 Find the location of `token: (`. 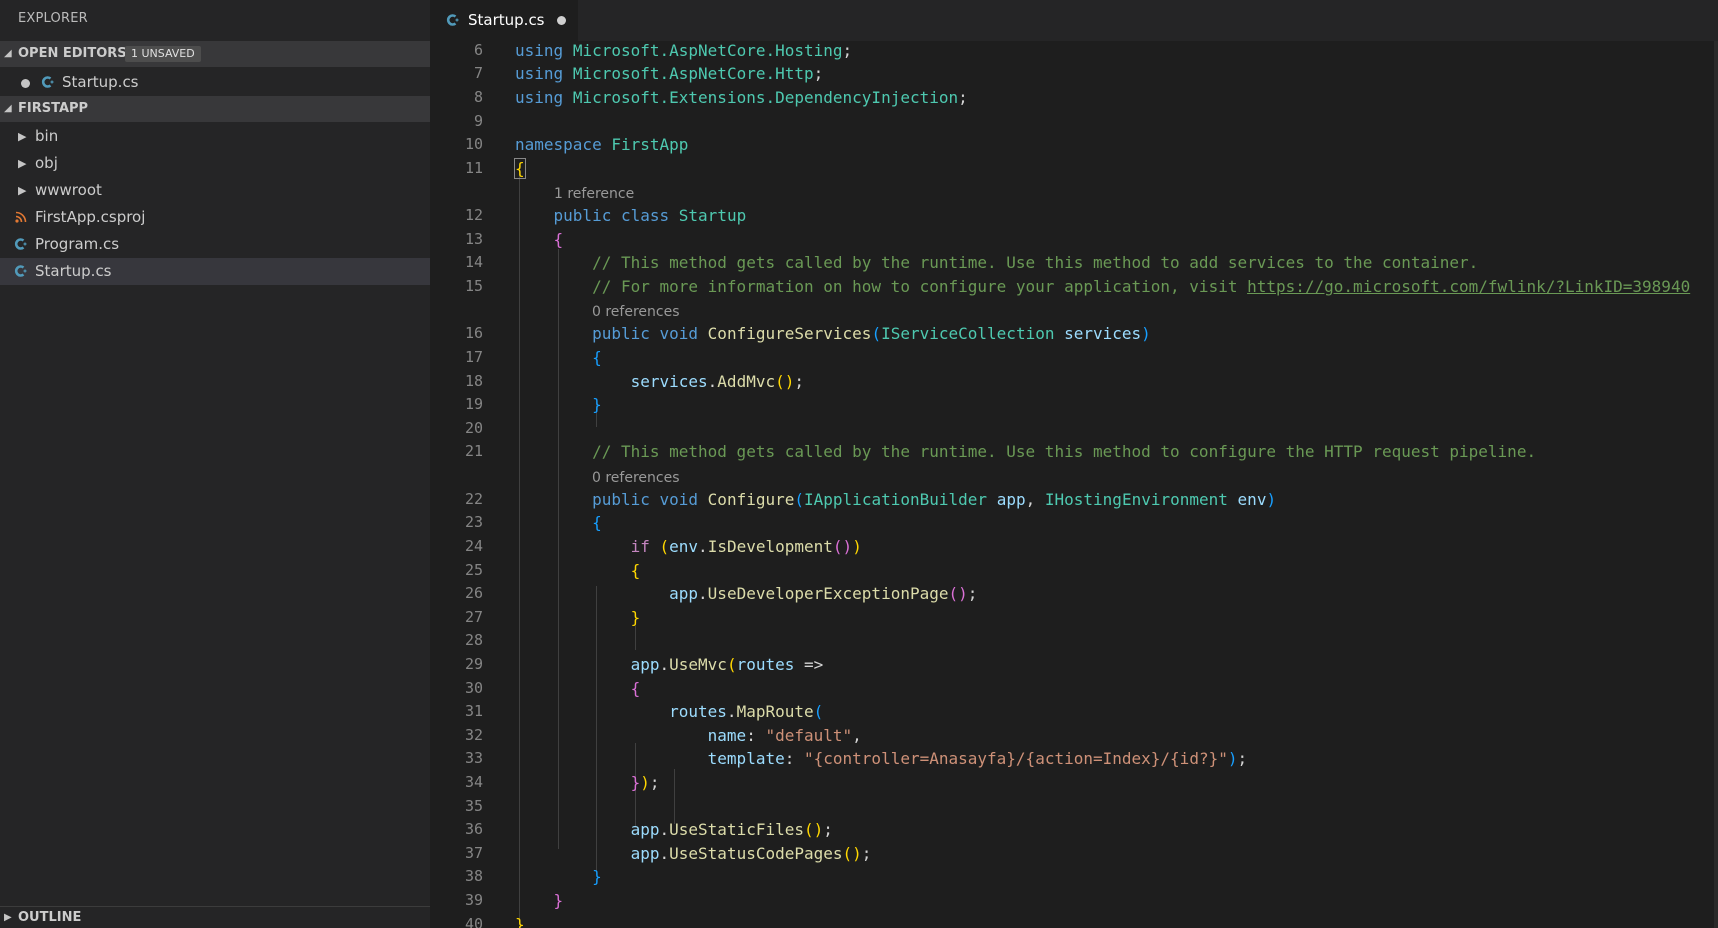

token: ( is located at coordinates (665, 546).